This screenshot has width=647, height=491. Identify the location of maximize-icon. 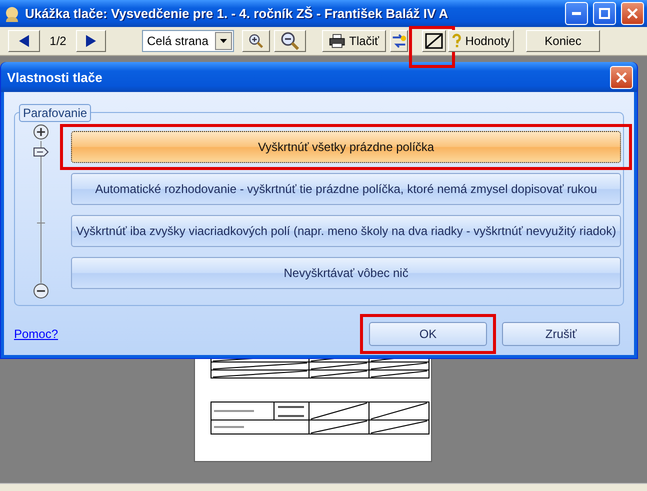
(604, 13).